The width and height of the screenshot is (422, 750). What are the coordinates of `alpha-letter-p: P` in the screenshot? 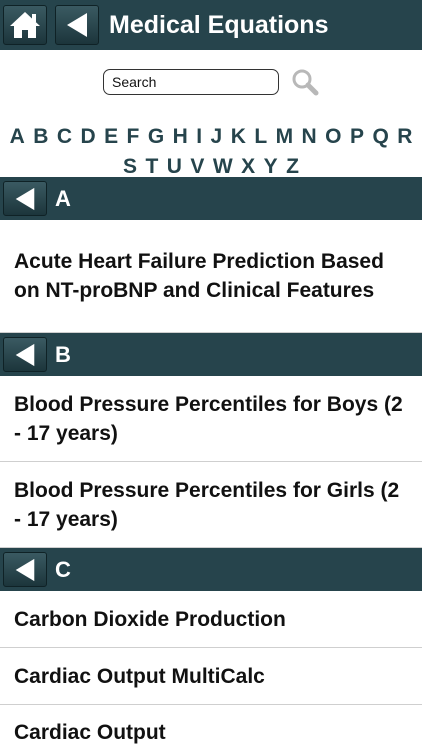 It's located at (357, 137).